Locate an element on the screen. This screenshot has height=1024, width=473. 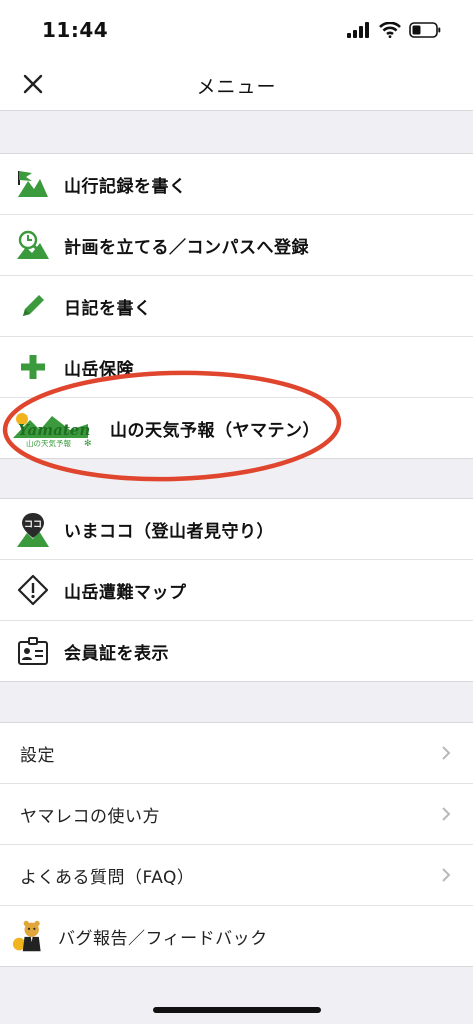
wifi-icon is located at coordinates (390, 30).